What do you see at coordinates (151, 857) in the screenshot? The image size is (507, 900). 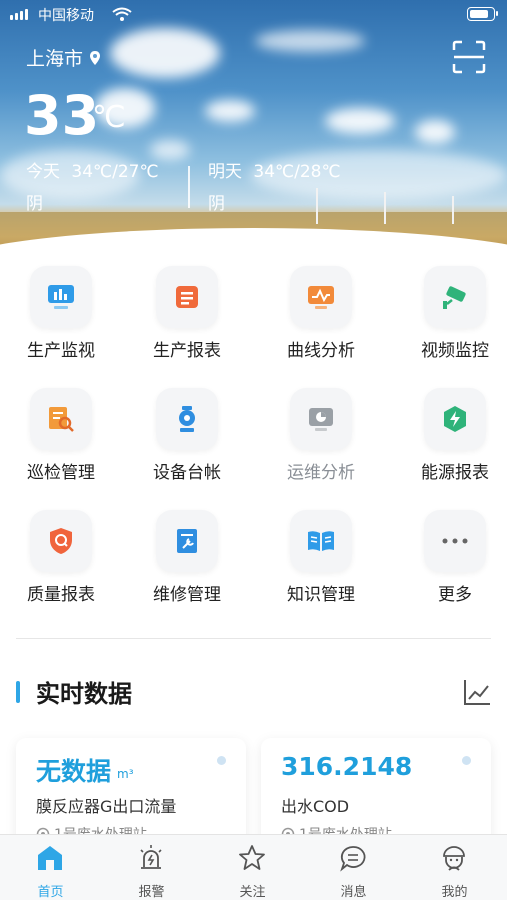 I see `alarm-icon` at bounding box center [151, 857].